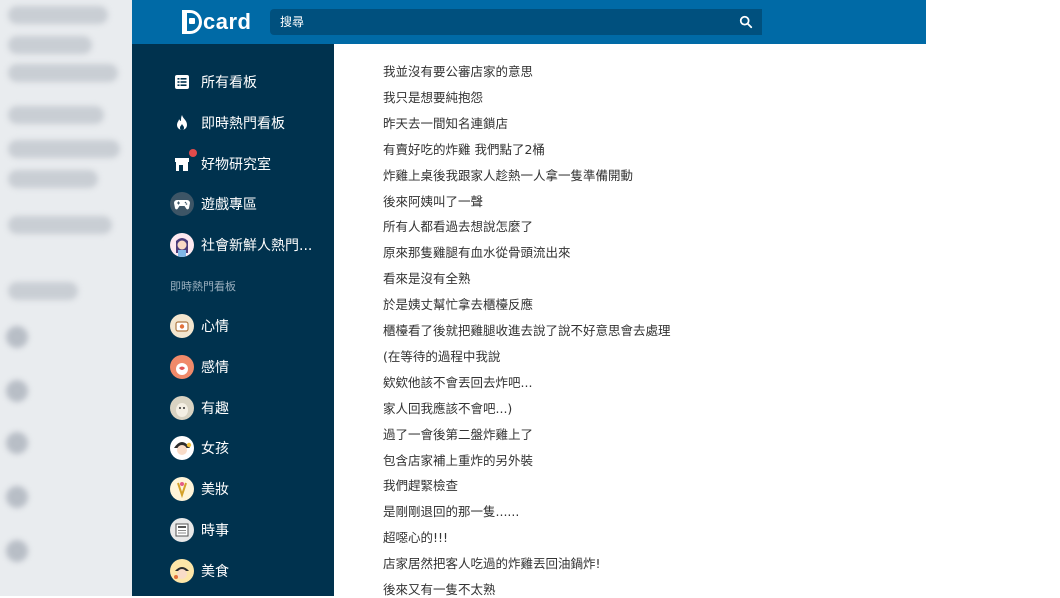  What do you see at coordinates (458, 460) in the screenshot?
I see `post-line: 包含店家補上重炸的另外裝` at bounding box center [458, 460].